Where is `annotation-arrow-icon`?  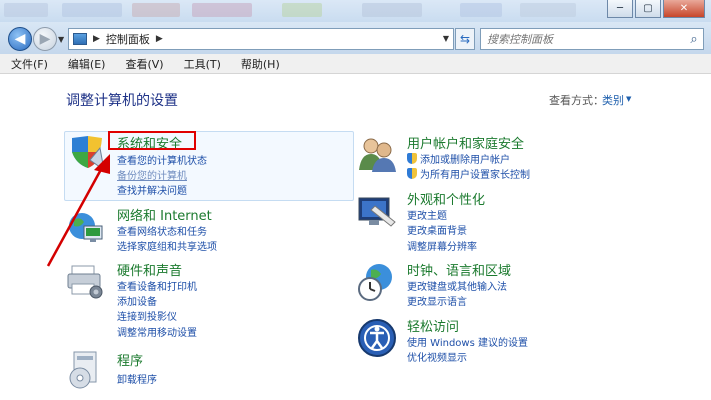 annotation-arrow-icon is located at coordinates (78, 210).